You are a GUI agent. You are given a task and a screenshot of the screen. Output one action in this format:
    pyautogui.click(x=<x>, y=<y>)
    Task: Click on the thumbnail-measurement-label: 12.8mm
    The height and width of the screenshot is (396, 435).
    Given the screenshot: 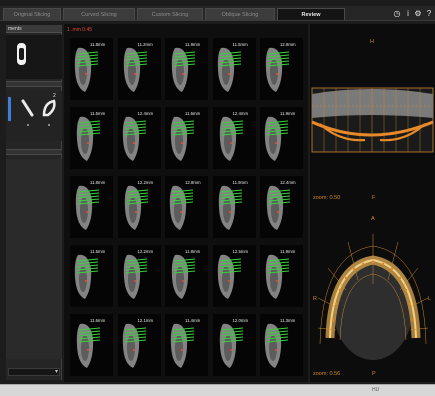 What is the action you would take?
    pyautogui.click(x=288, y=44)
    